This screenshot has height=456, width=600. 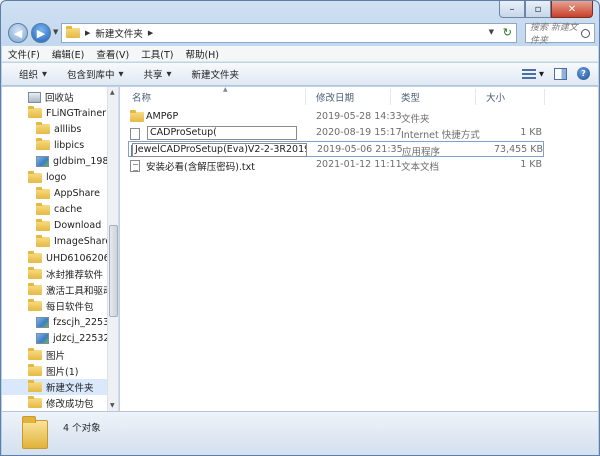 I want to click on nav-item: jdzcj_225325, so click(x=54, y=339).